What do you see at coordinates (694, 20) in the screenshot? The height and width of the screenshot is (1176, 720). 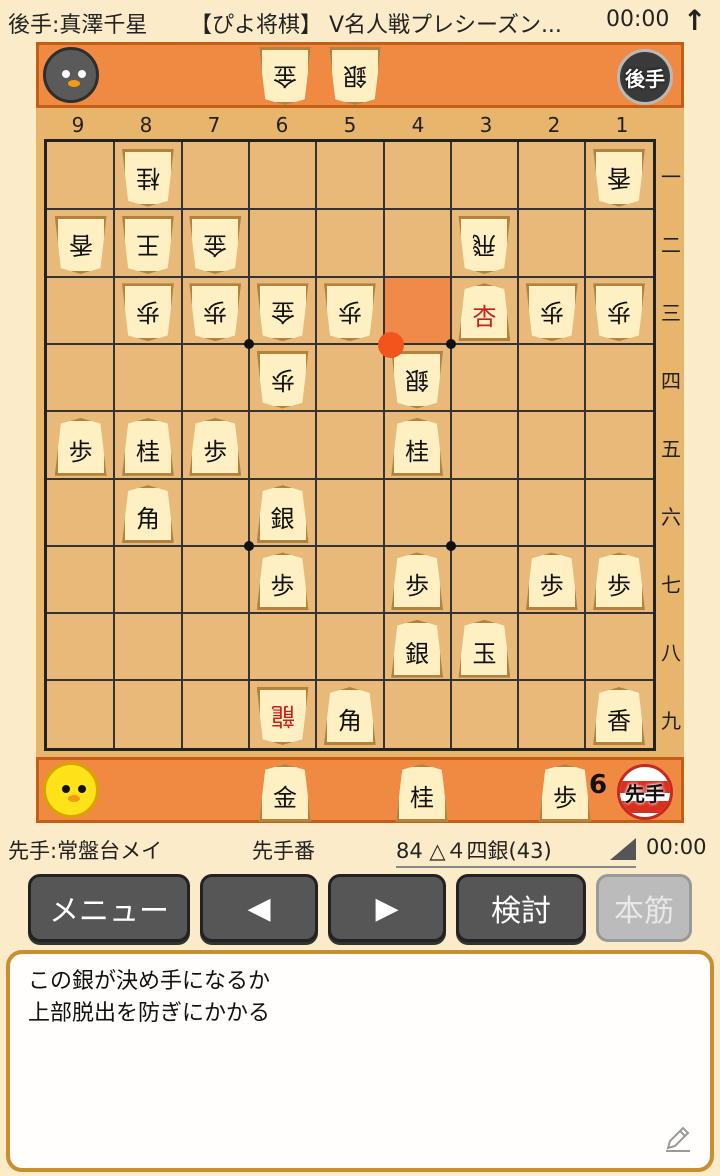 I see `up-arrow-icon: ↑` at bounding box center [694, 20].